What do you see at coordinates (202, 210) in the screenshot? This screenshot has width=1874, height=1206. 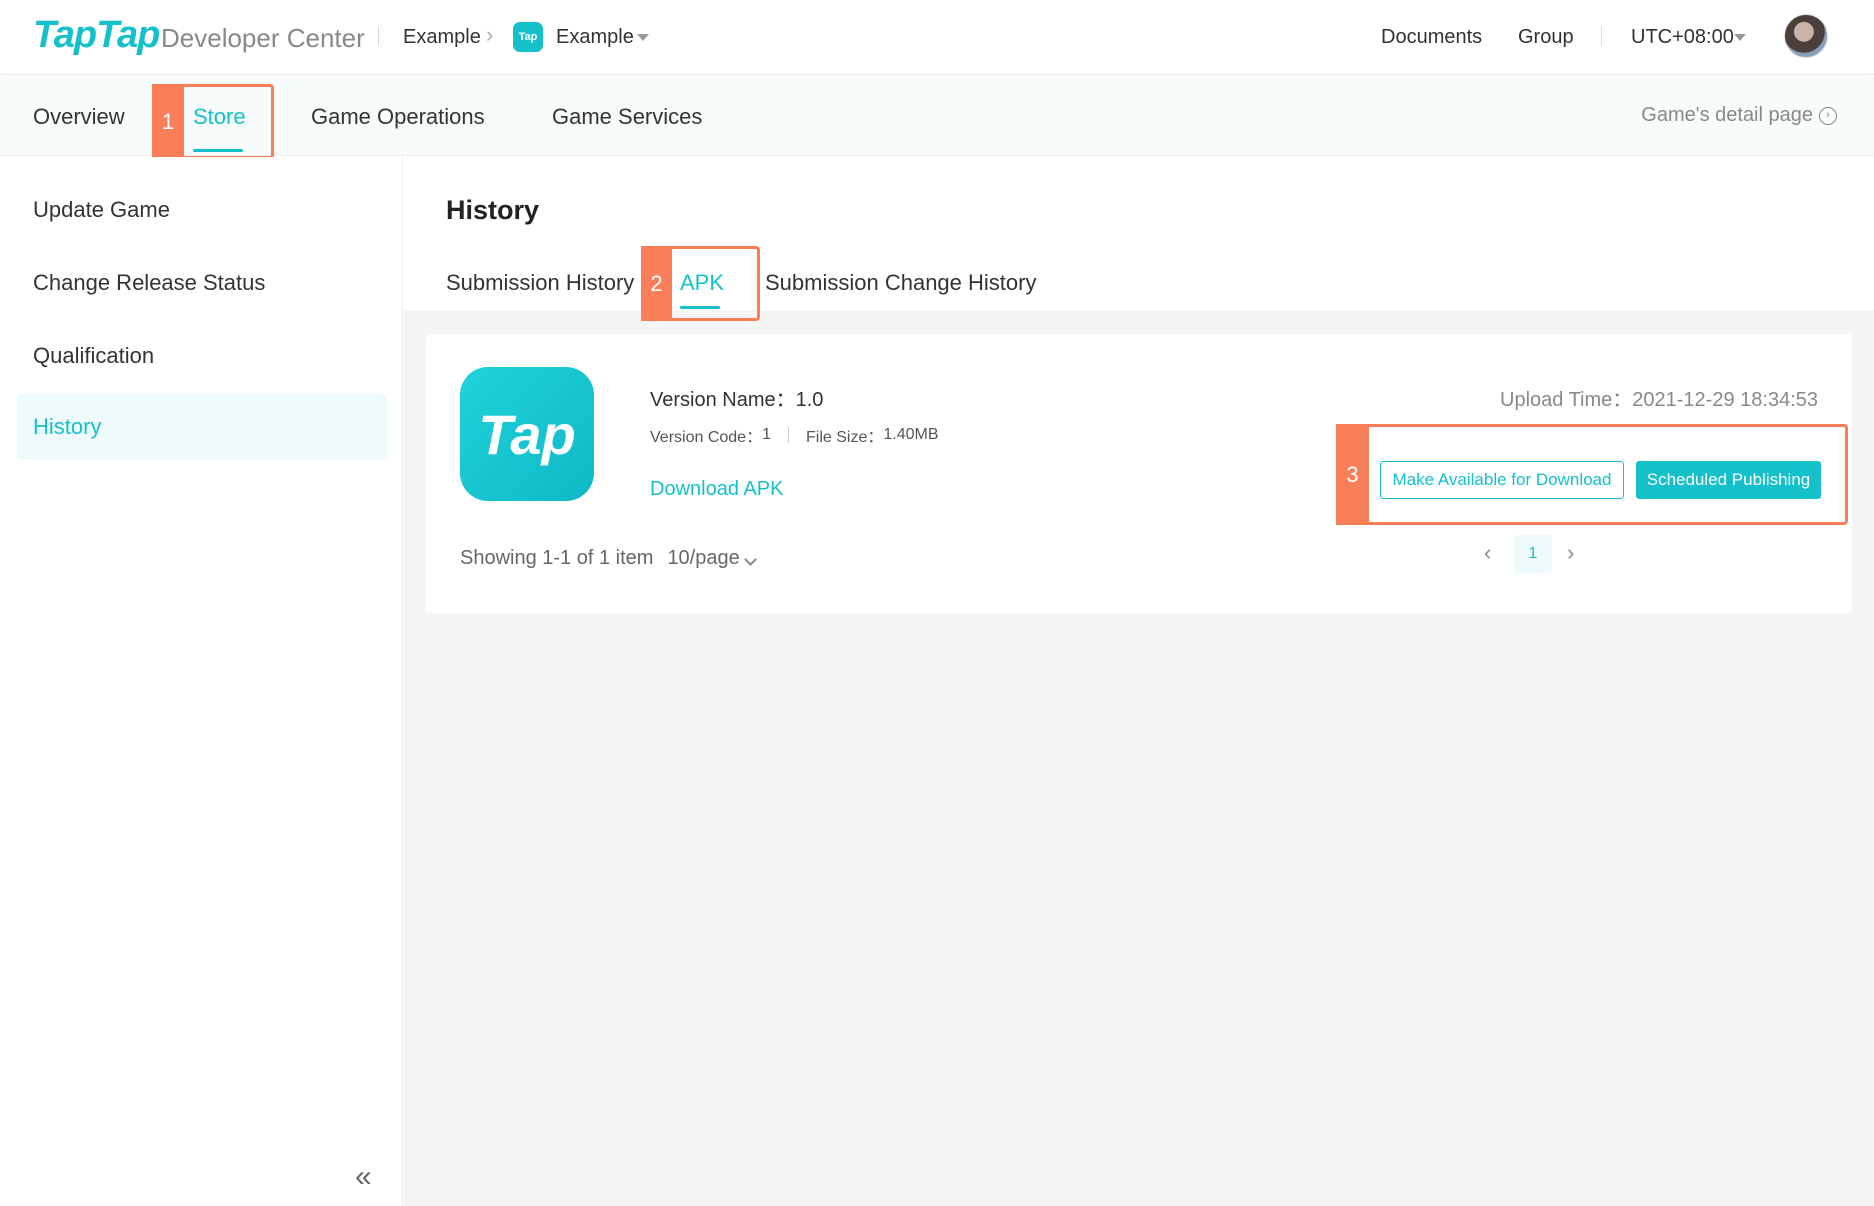 I see `sidebar-item-update-game: Update Game` at bounding box center [202, 210].